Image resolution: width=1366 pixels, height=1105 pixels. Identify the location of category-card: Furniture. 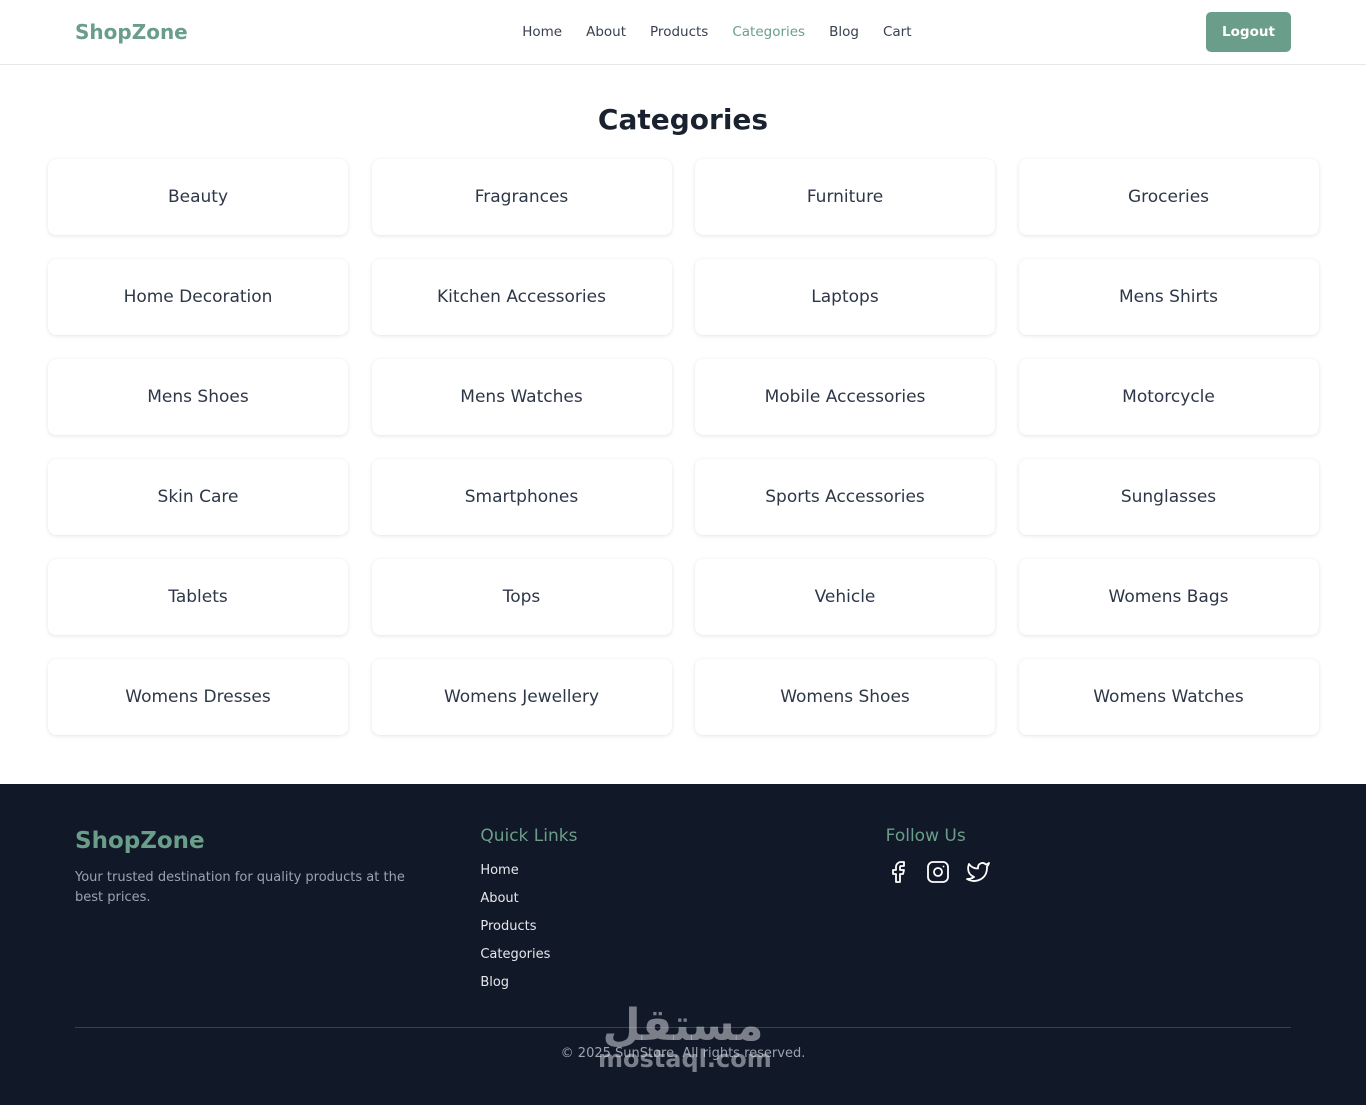
(845, 197).